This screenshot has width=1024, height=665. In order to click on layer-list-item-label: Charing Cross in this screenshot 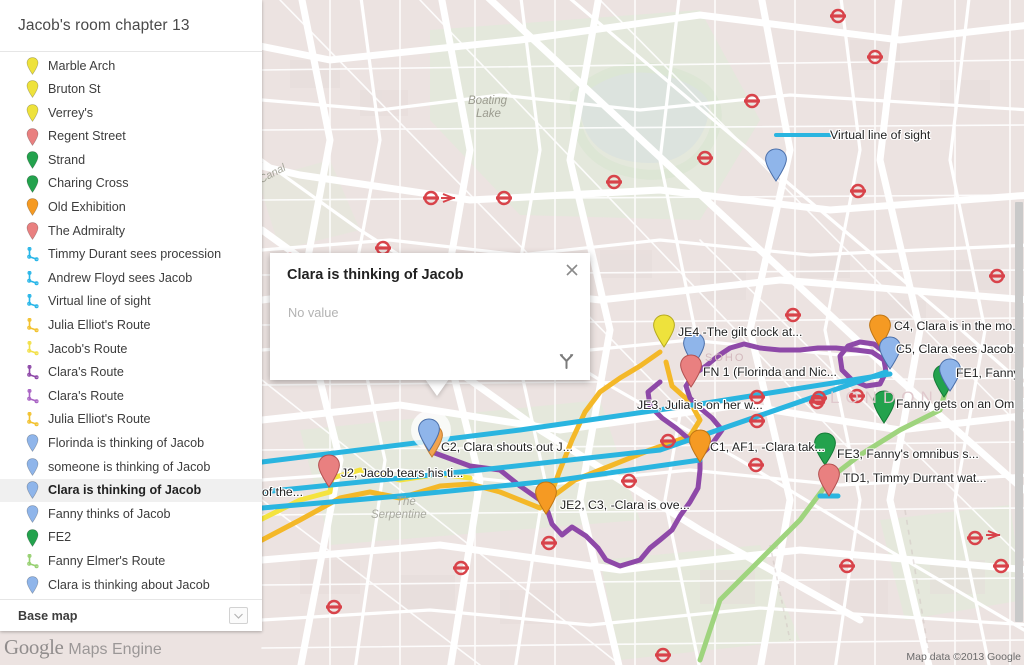, I will do `click(88, 183)`.